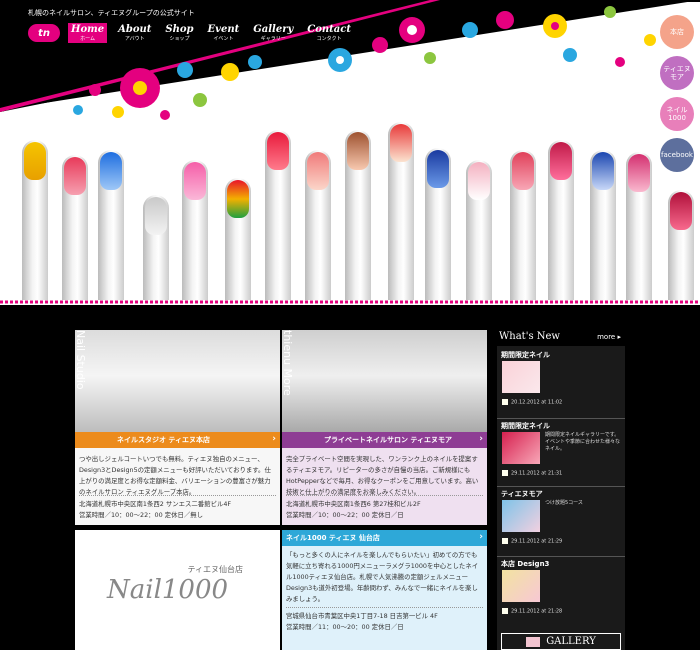  Describe the element at coordinates (522, 494) in the screenshot. I see `news-category: ティエヌモア` at that location.